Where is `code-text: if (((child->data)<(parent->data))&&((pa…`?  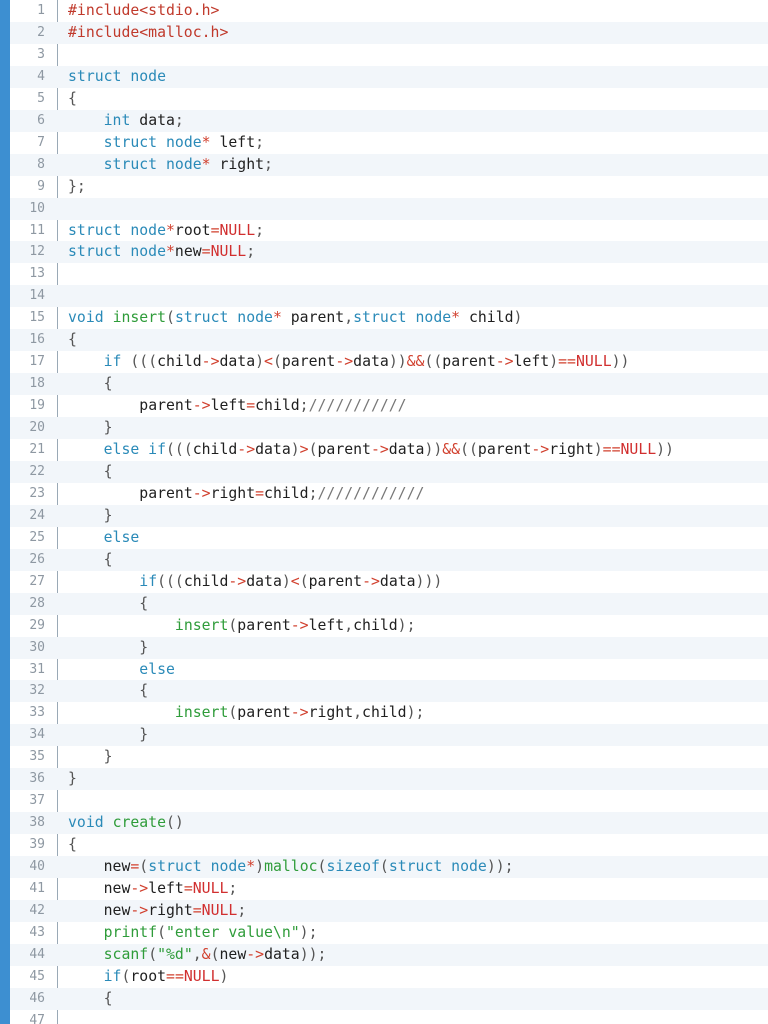 code-text: if (((child->data)<(parent->data))&&((pa… is located at coordinates (349, 362).